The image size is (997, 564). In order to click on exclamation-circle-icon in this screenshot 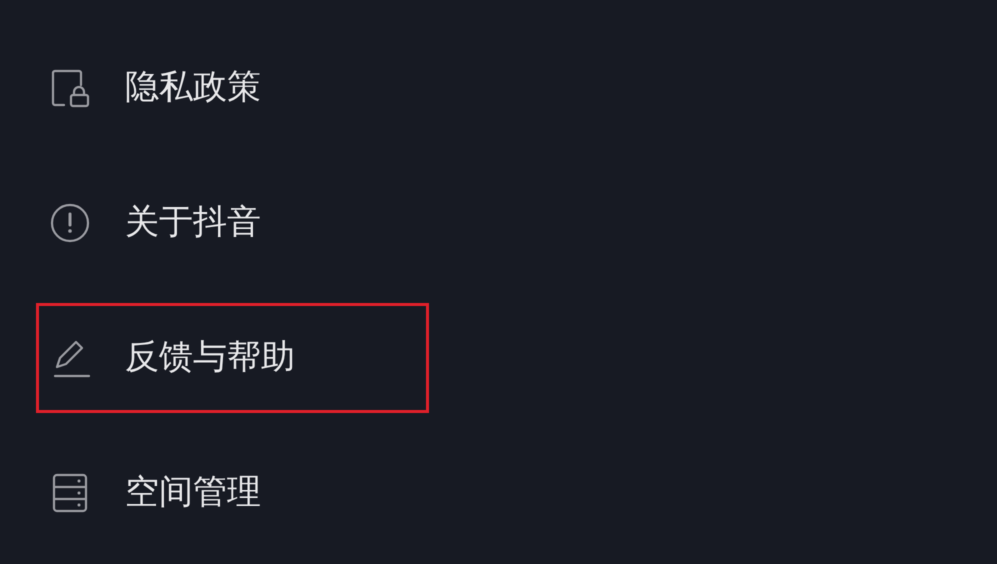, I will do `click(70, 223)`.